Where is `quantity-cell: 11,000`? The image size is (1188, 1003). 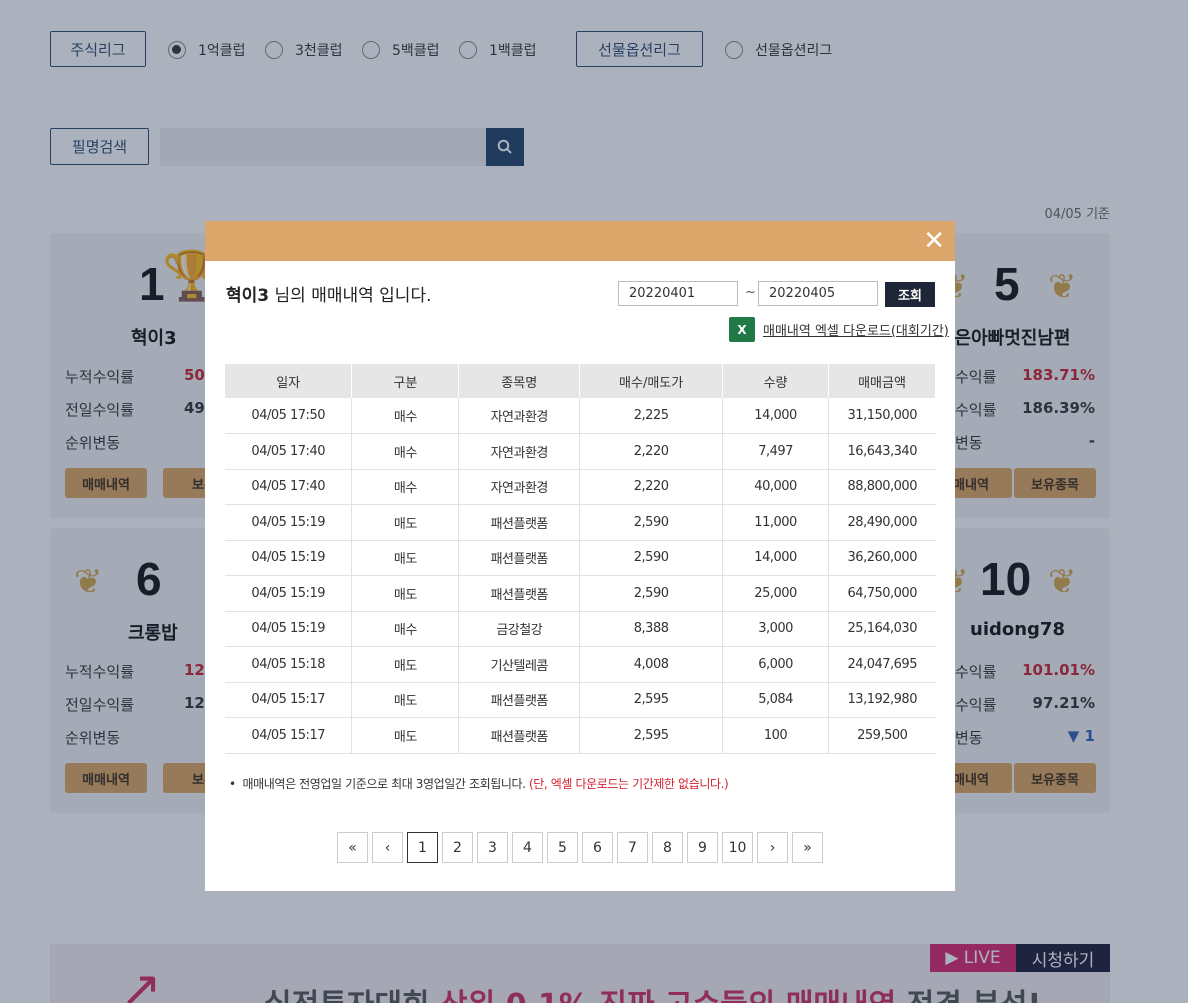
quantity-cell: 11,000 is located at coordinates (776, 522).